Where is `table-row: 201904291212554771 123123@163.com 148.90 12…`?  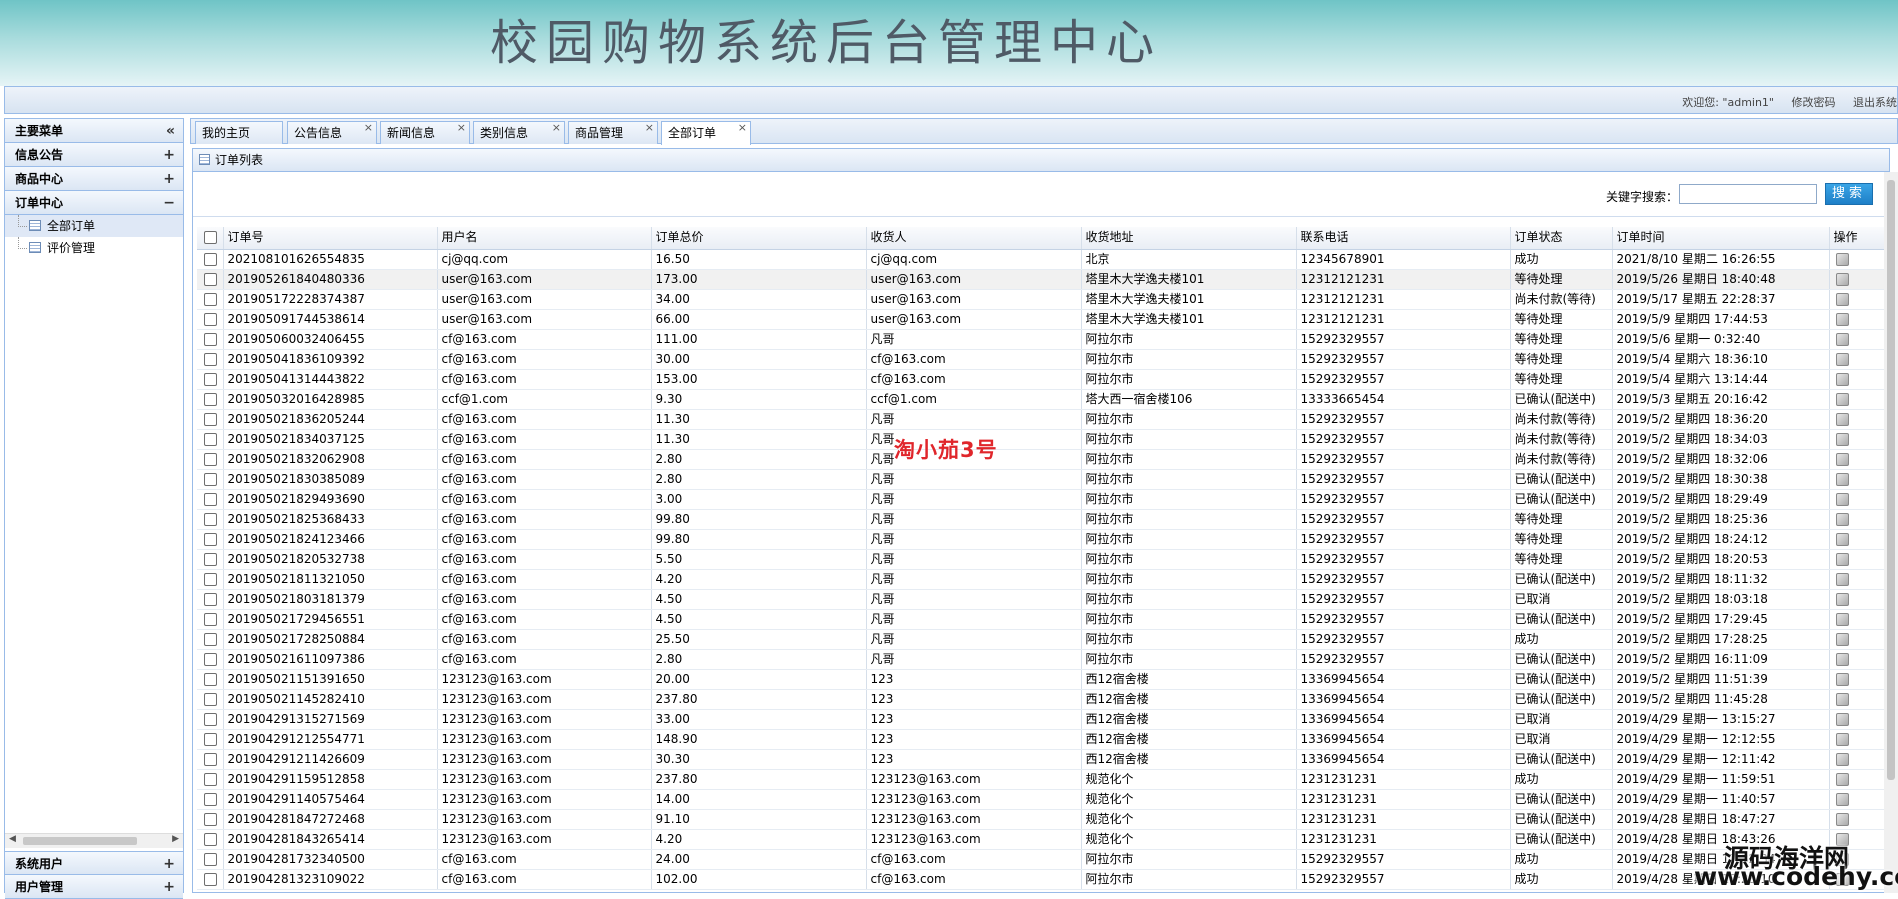
table-row: 201904291212554771 123123@163.com 148.90 12… is located at coordinates (1041, 739).